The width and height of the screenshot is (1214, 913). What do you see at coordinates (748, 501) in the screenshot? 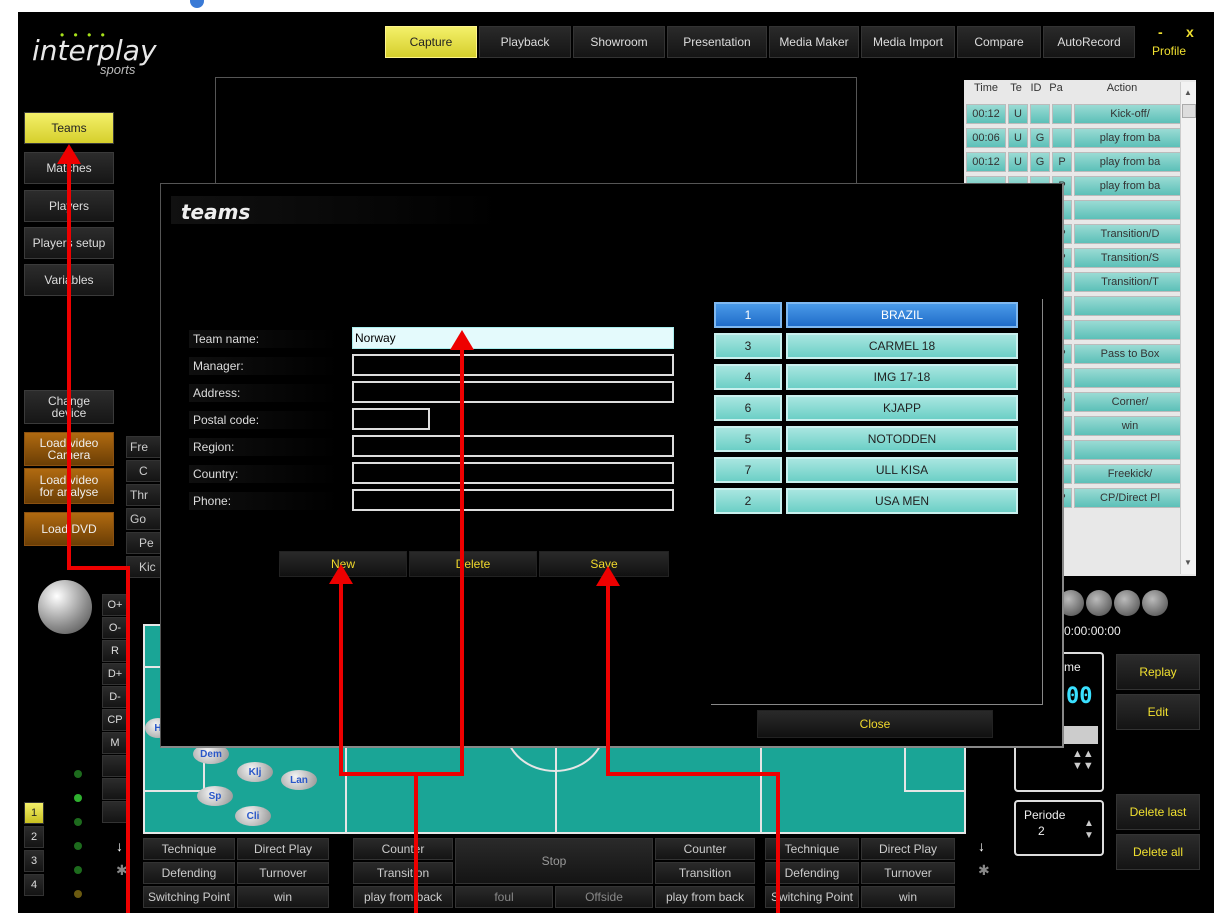
I see `team-row-id: 2` at bounding box center [748, 501].